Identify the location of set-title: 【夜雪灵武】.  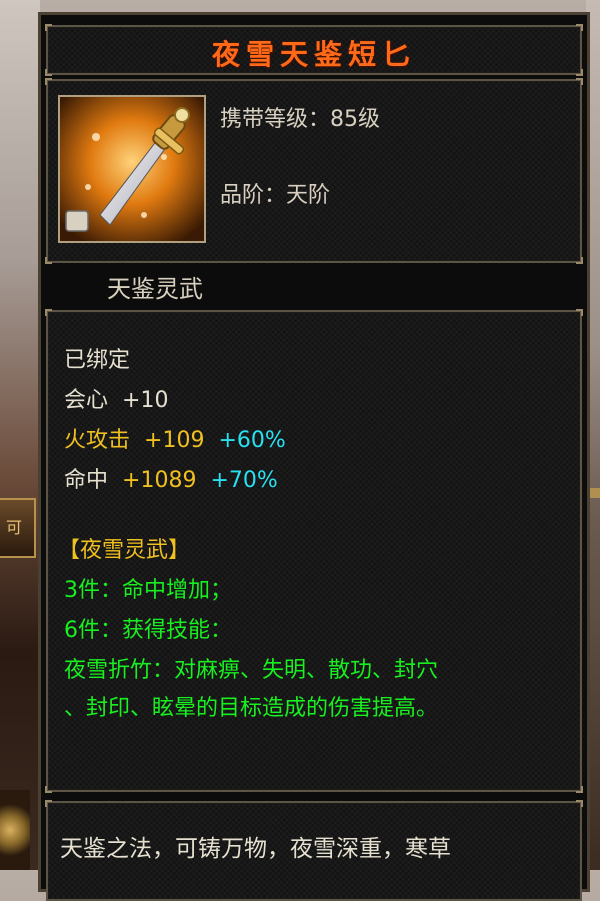
(124, 550).